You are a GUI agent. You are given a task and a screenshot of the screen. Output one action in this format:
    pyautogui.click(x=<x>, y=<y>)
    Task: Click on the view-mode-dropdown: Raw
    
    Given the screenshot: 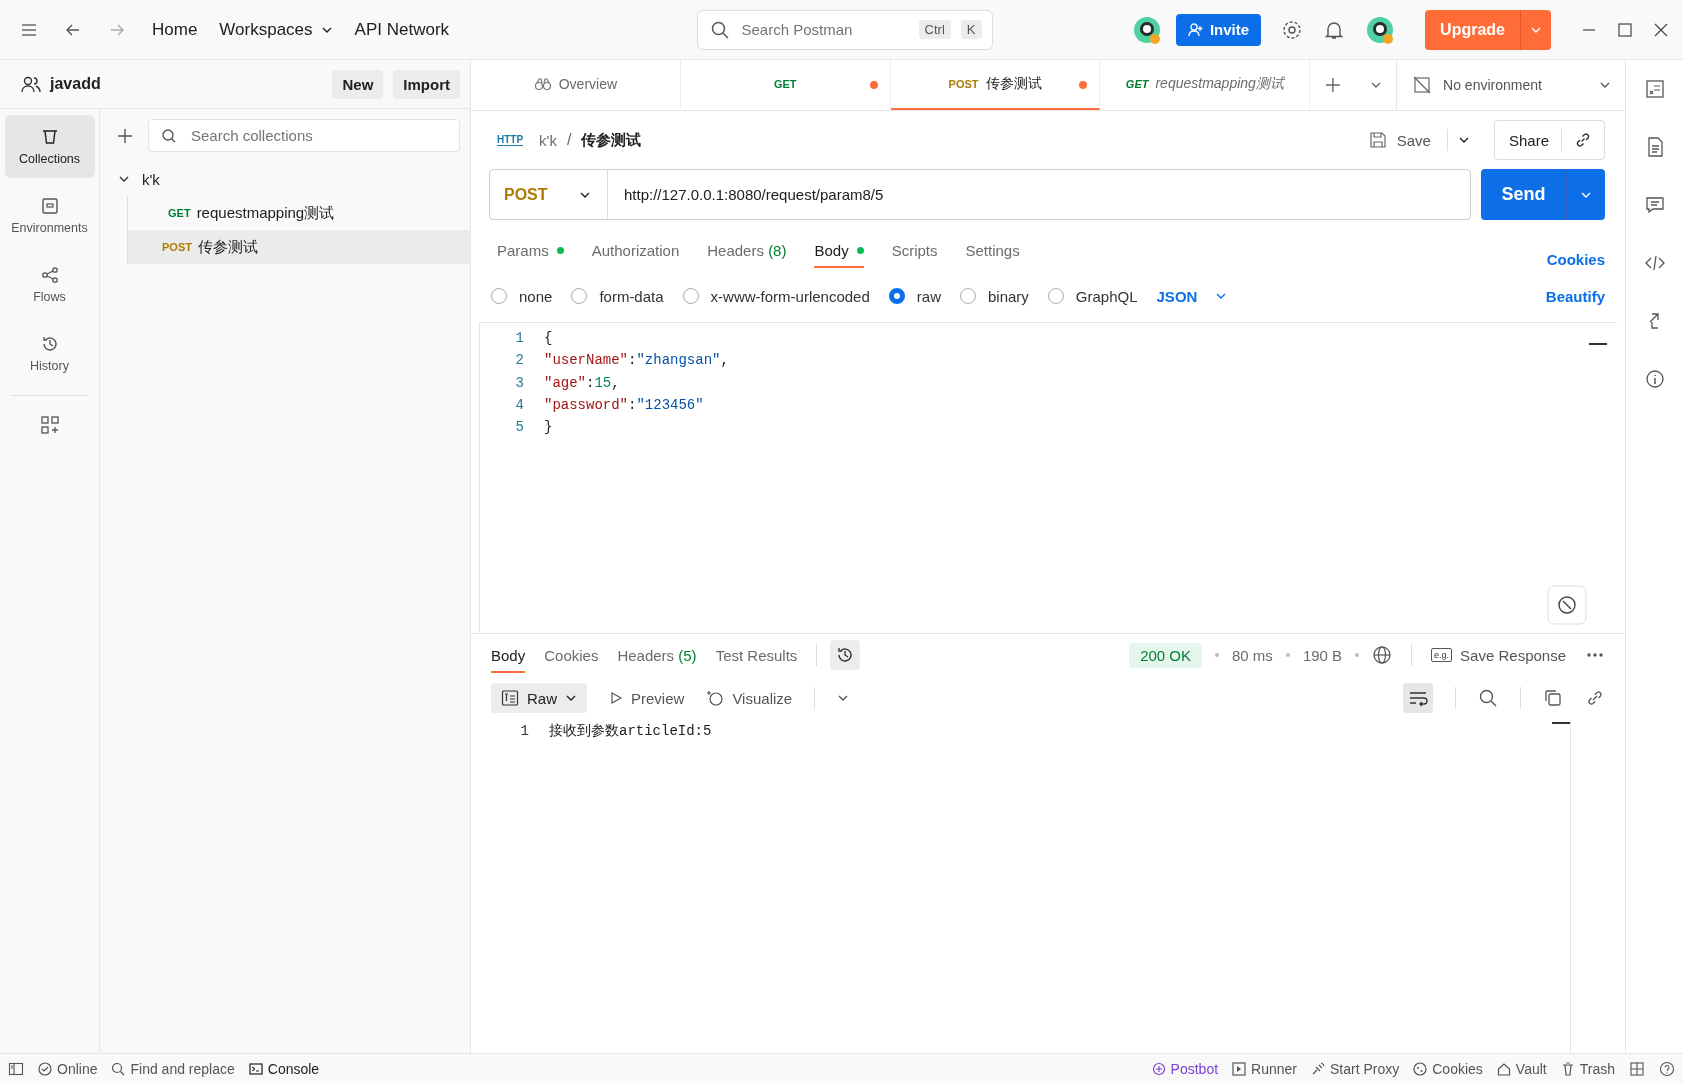 What is the action you would take?
    pyautogui.click(x=539, y=698)
    